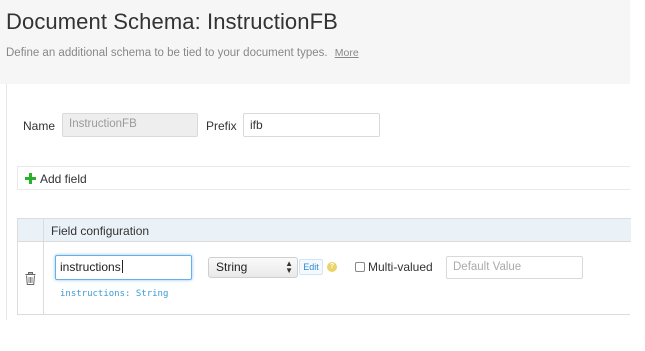 The width and height of the screenshot is (645, 351). Describe the element at coordinates (100, 231) in the screenshot. I see `field-configuration-header: Field configuration` at that location.